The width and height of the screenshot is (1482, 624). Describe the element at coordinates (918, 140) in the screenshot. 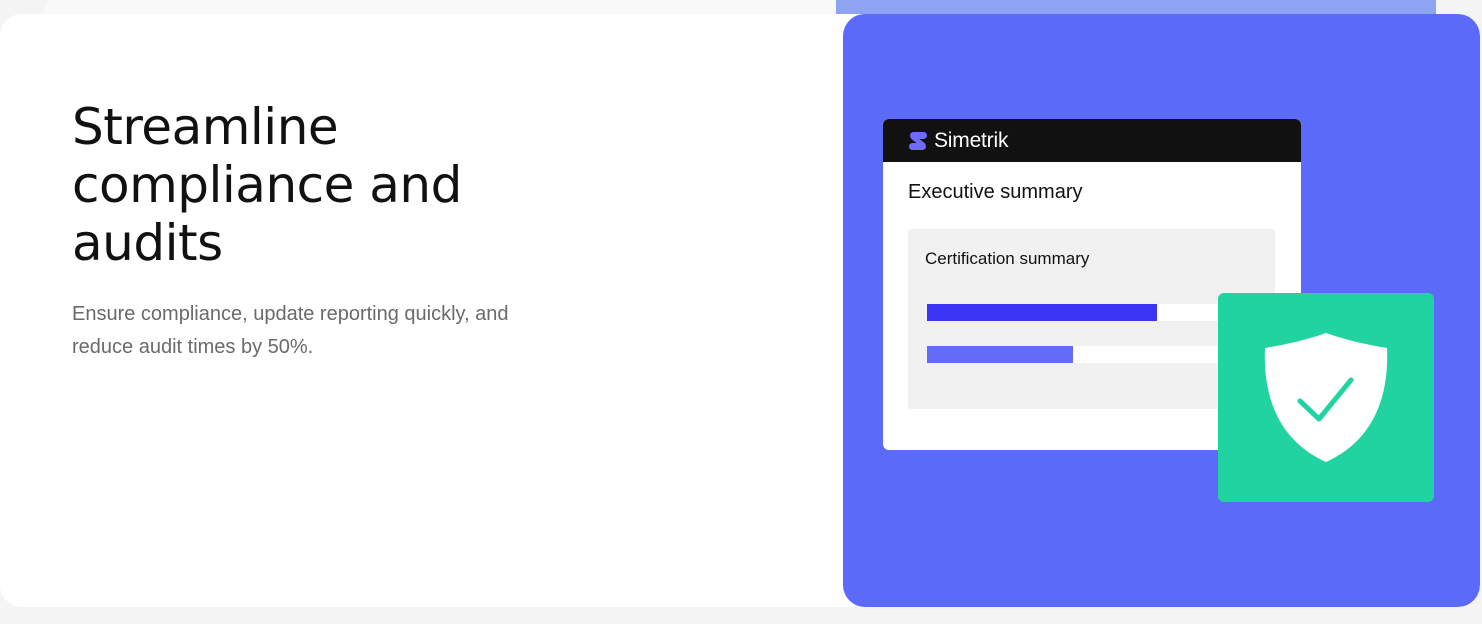

I see `simetrik-logo-icon` at that location.